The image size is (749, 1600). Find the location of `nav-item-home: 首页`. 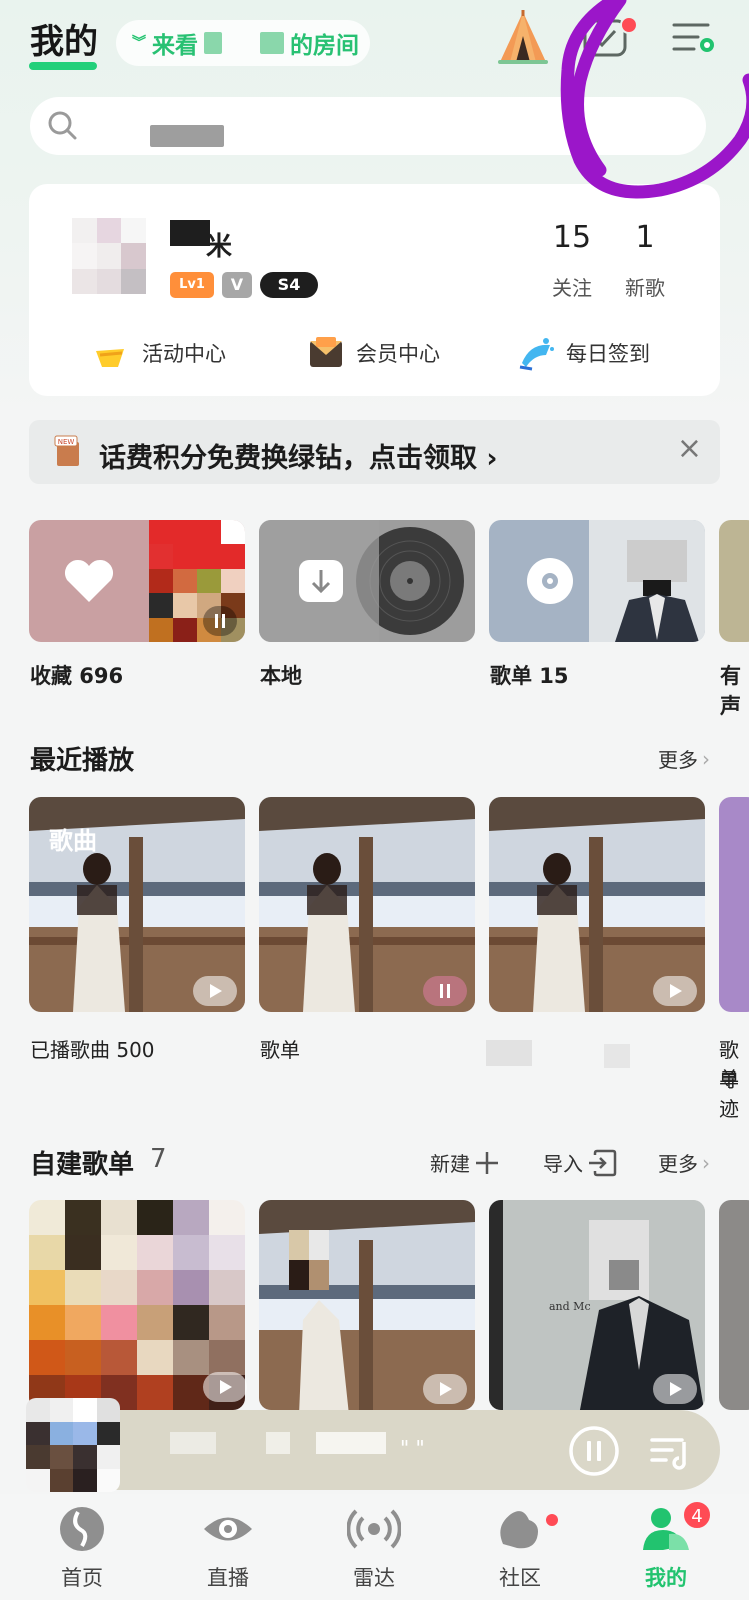

nav-item-home: 首页 is located at coordinates (82, 1548).